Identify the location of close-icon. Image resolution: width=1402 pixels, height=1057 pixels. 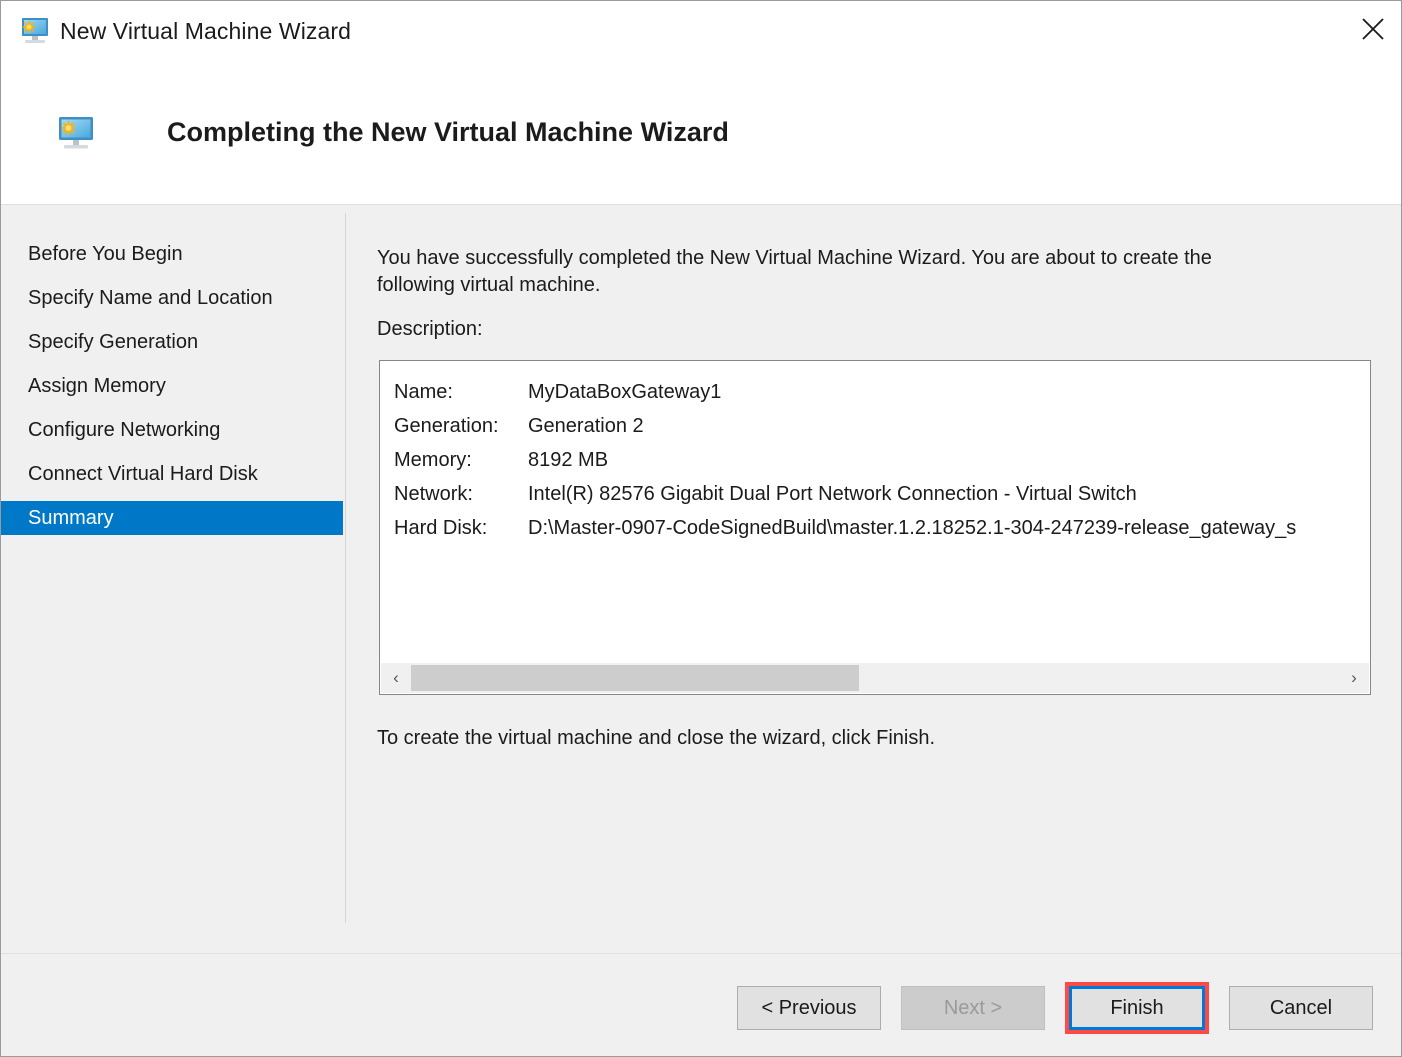
(1373, 29).